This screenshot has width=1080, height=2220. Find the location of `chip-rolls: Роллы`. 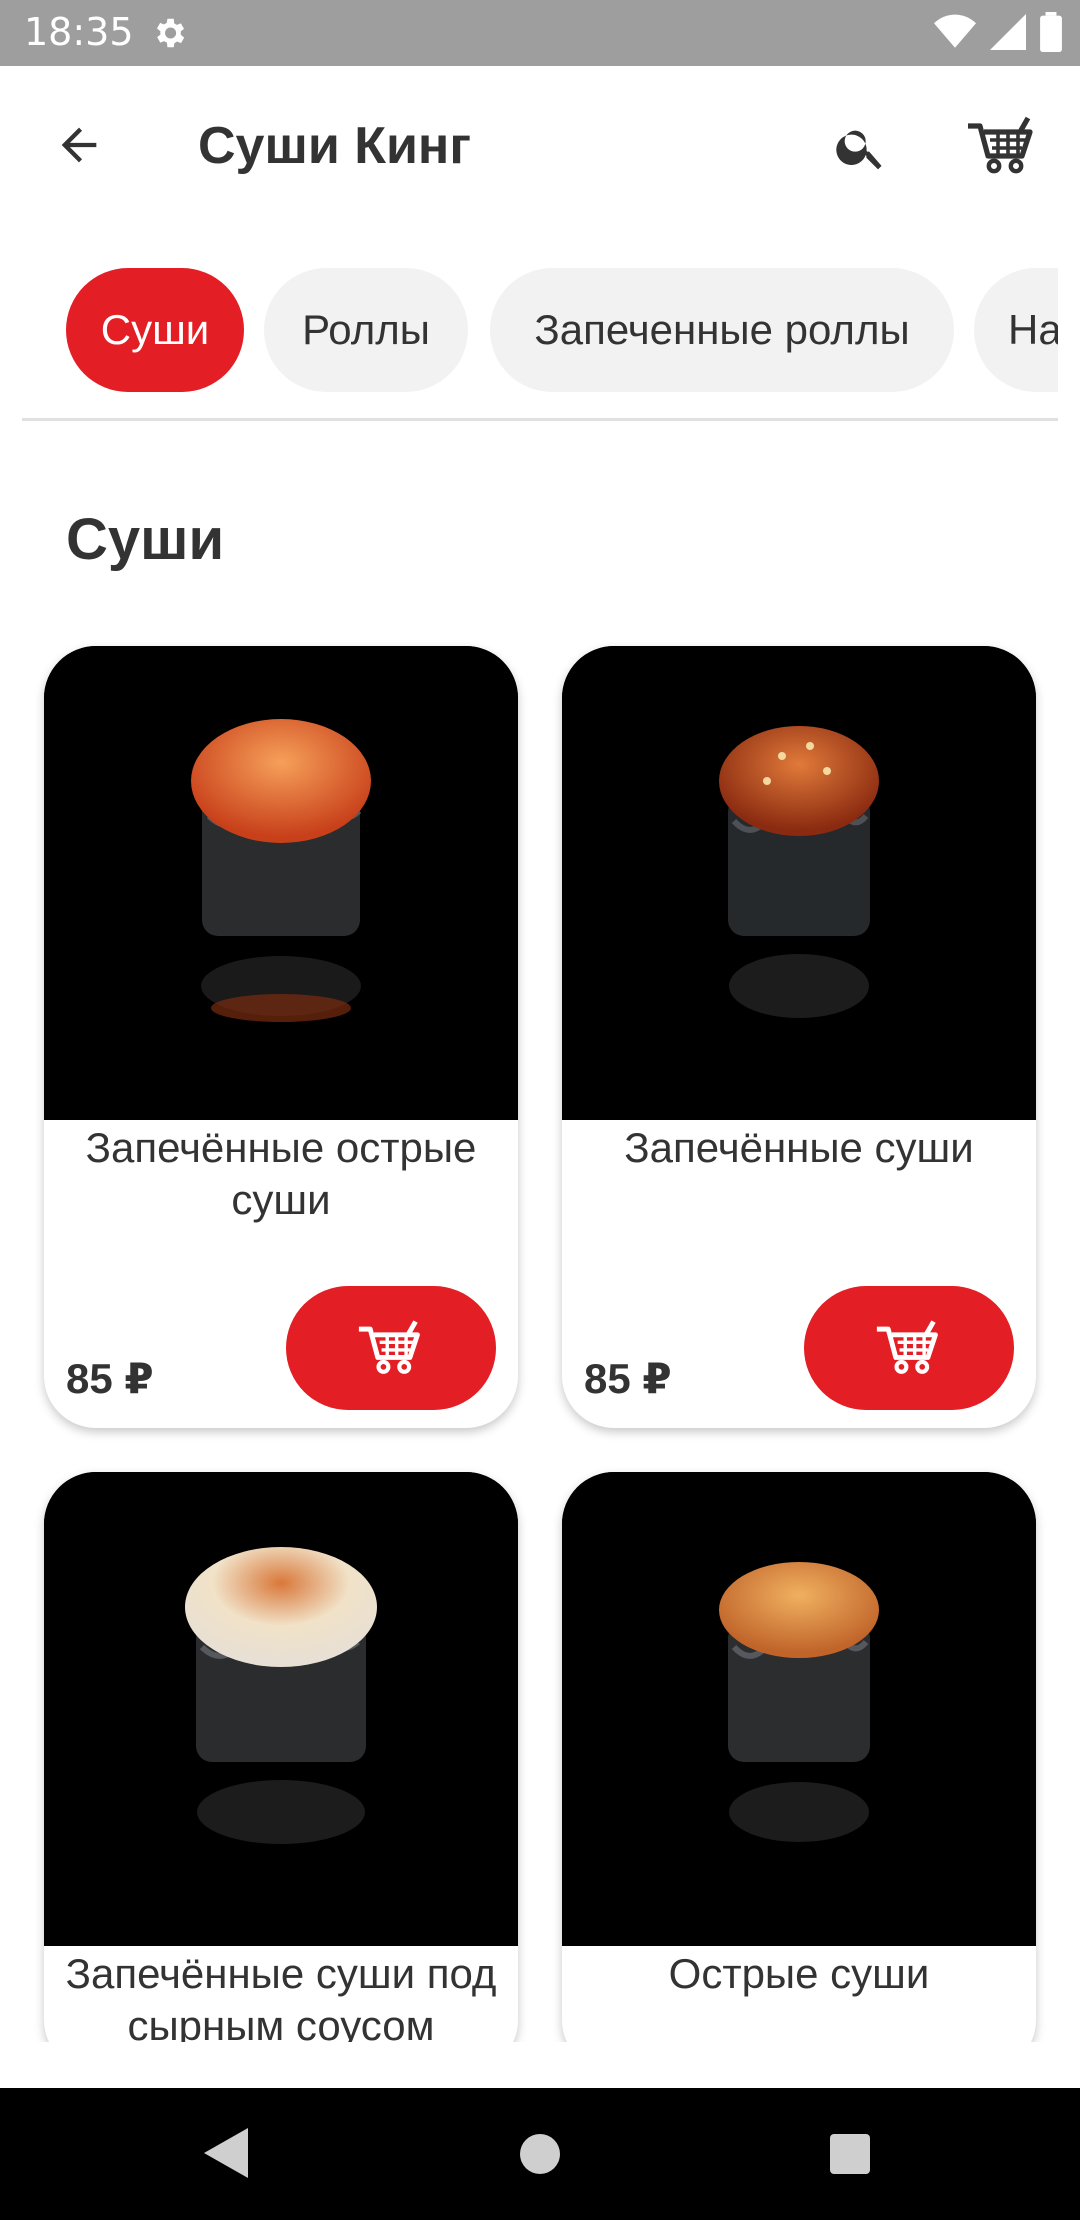

chip-rolls: Роллы is located at coordinates (366, 330).